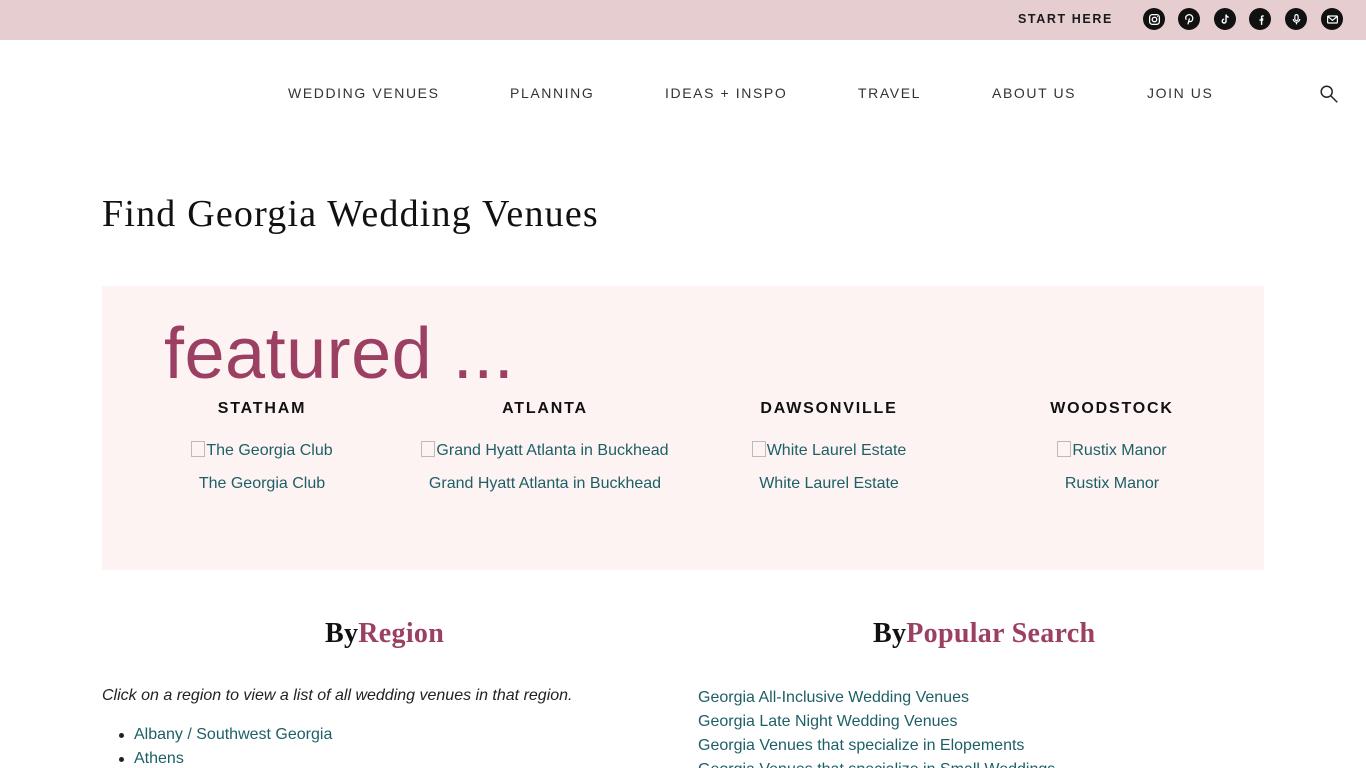  Describe the element at coordinates (1260, 19) in the screenshot. I see `facebook-icon` at that location.